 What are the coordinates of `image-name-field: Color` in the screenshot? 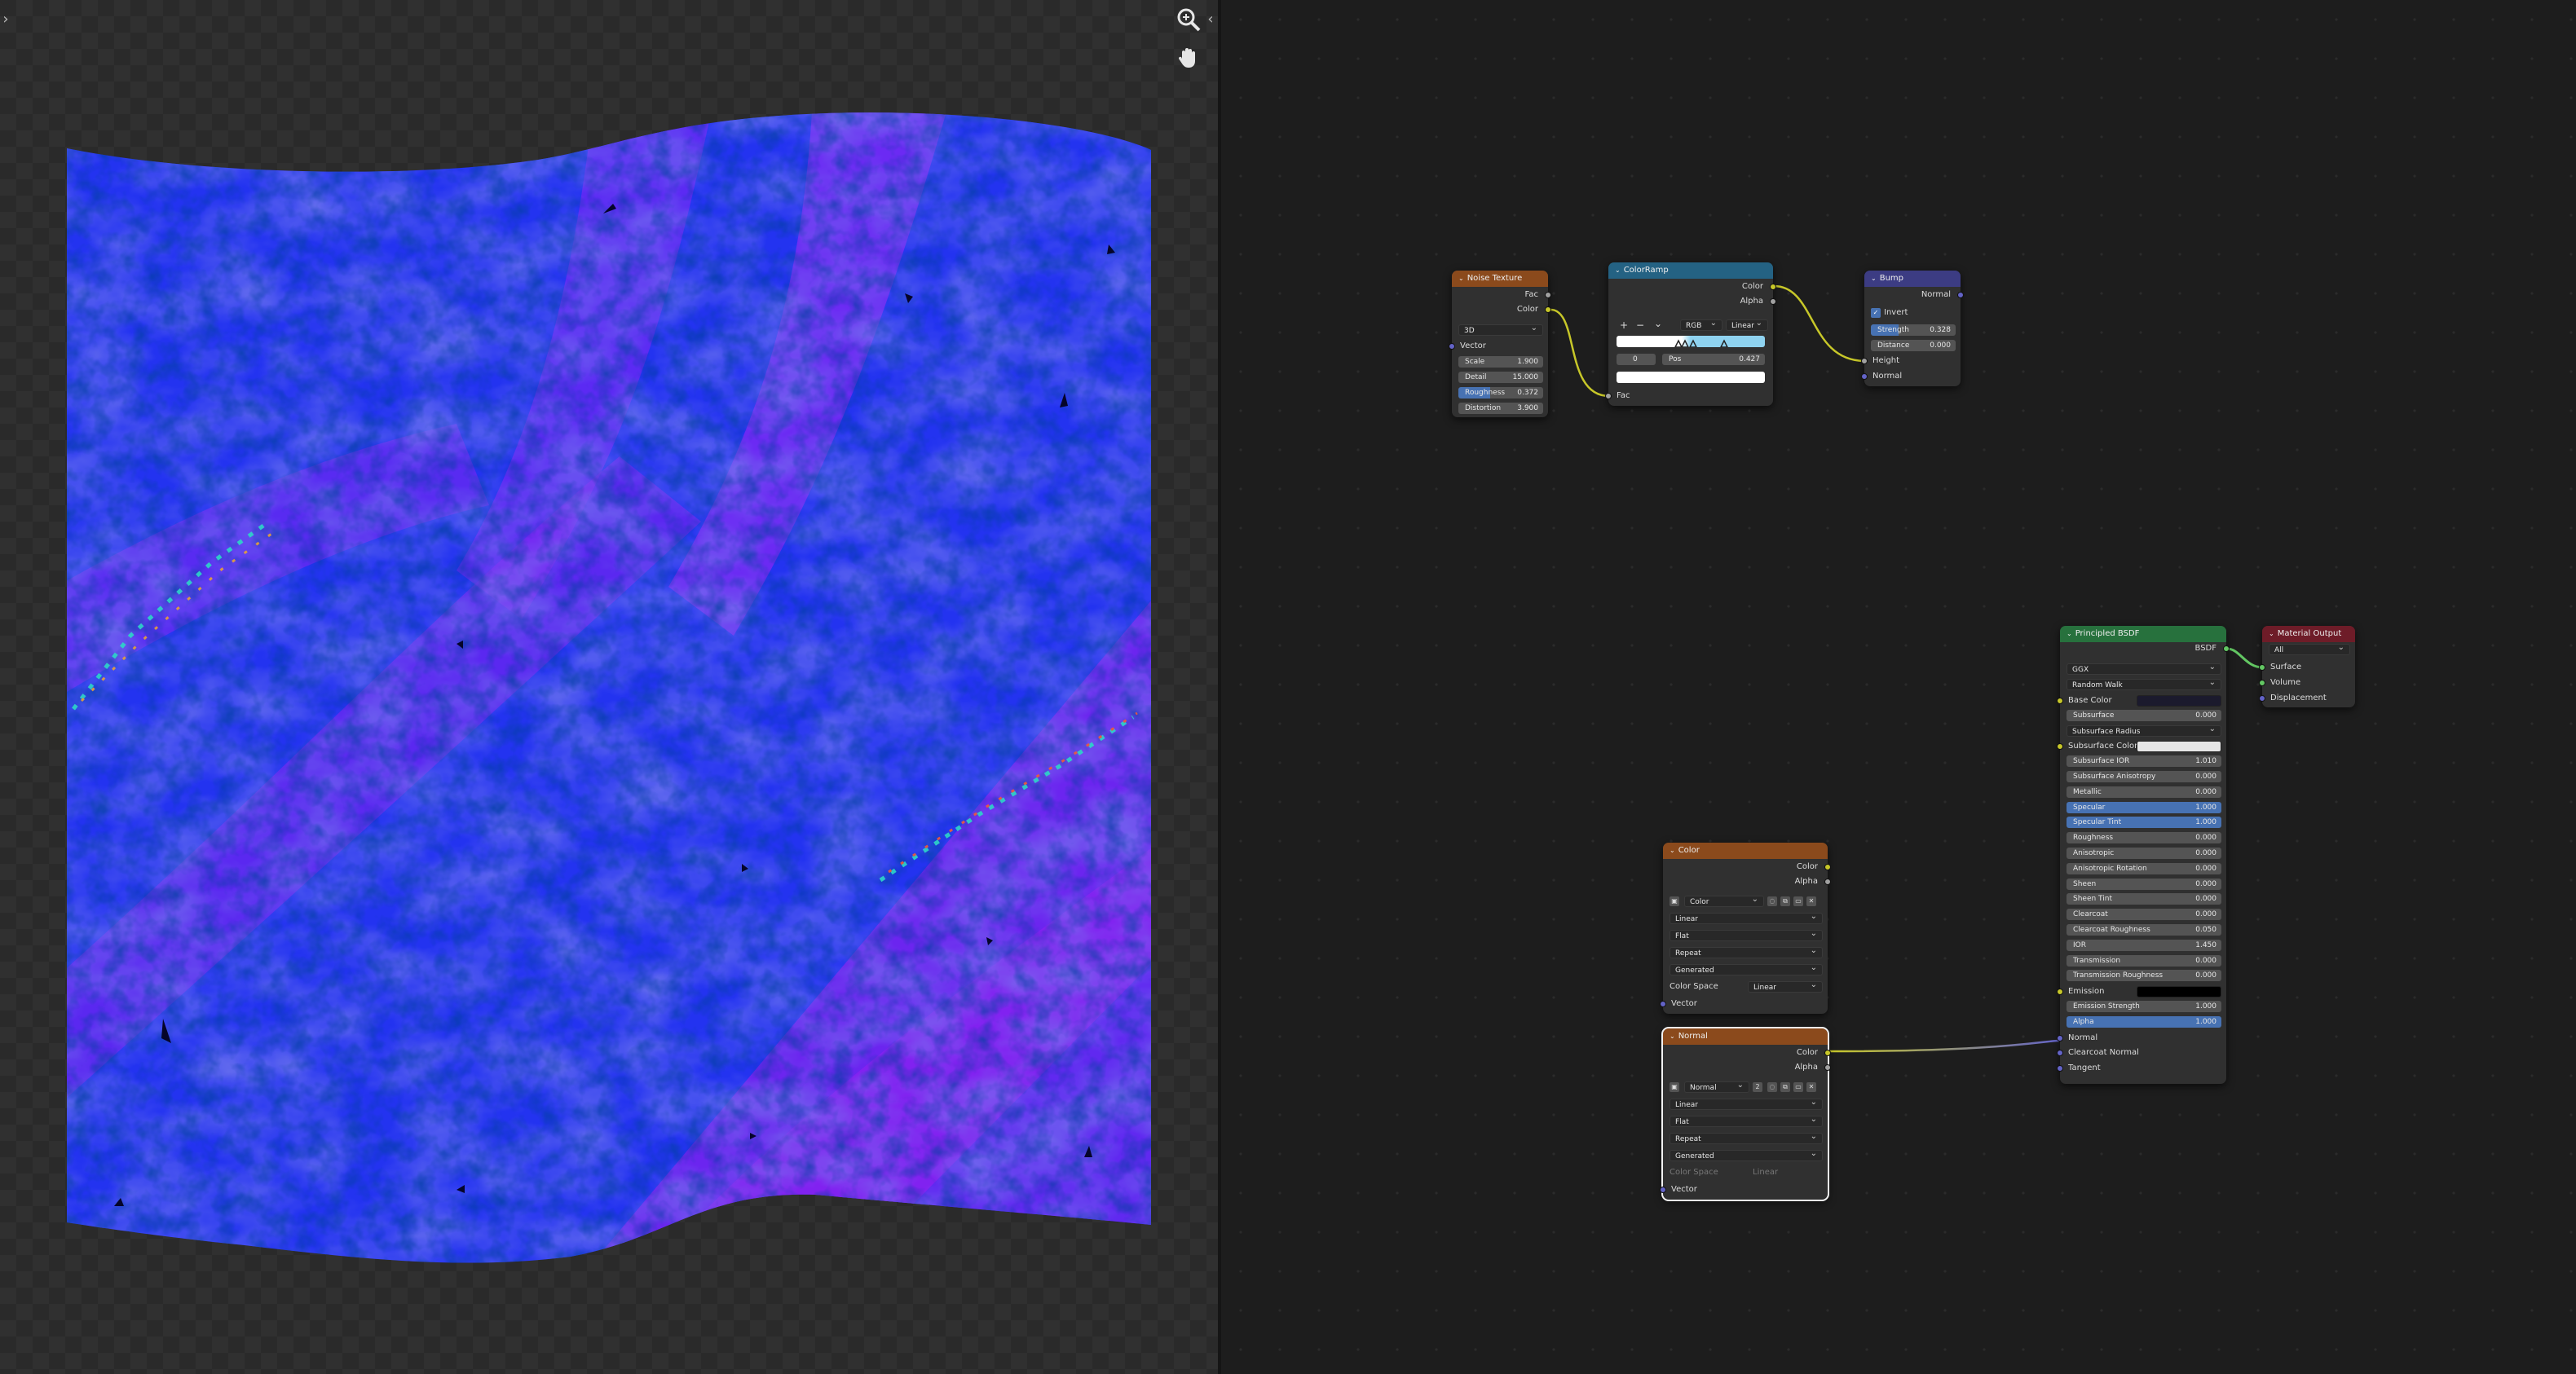 It's located at (1724, 902).